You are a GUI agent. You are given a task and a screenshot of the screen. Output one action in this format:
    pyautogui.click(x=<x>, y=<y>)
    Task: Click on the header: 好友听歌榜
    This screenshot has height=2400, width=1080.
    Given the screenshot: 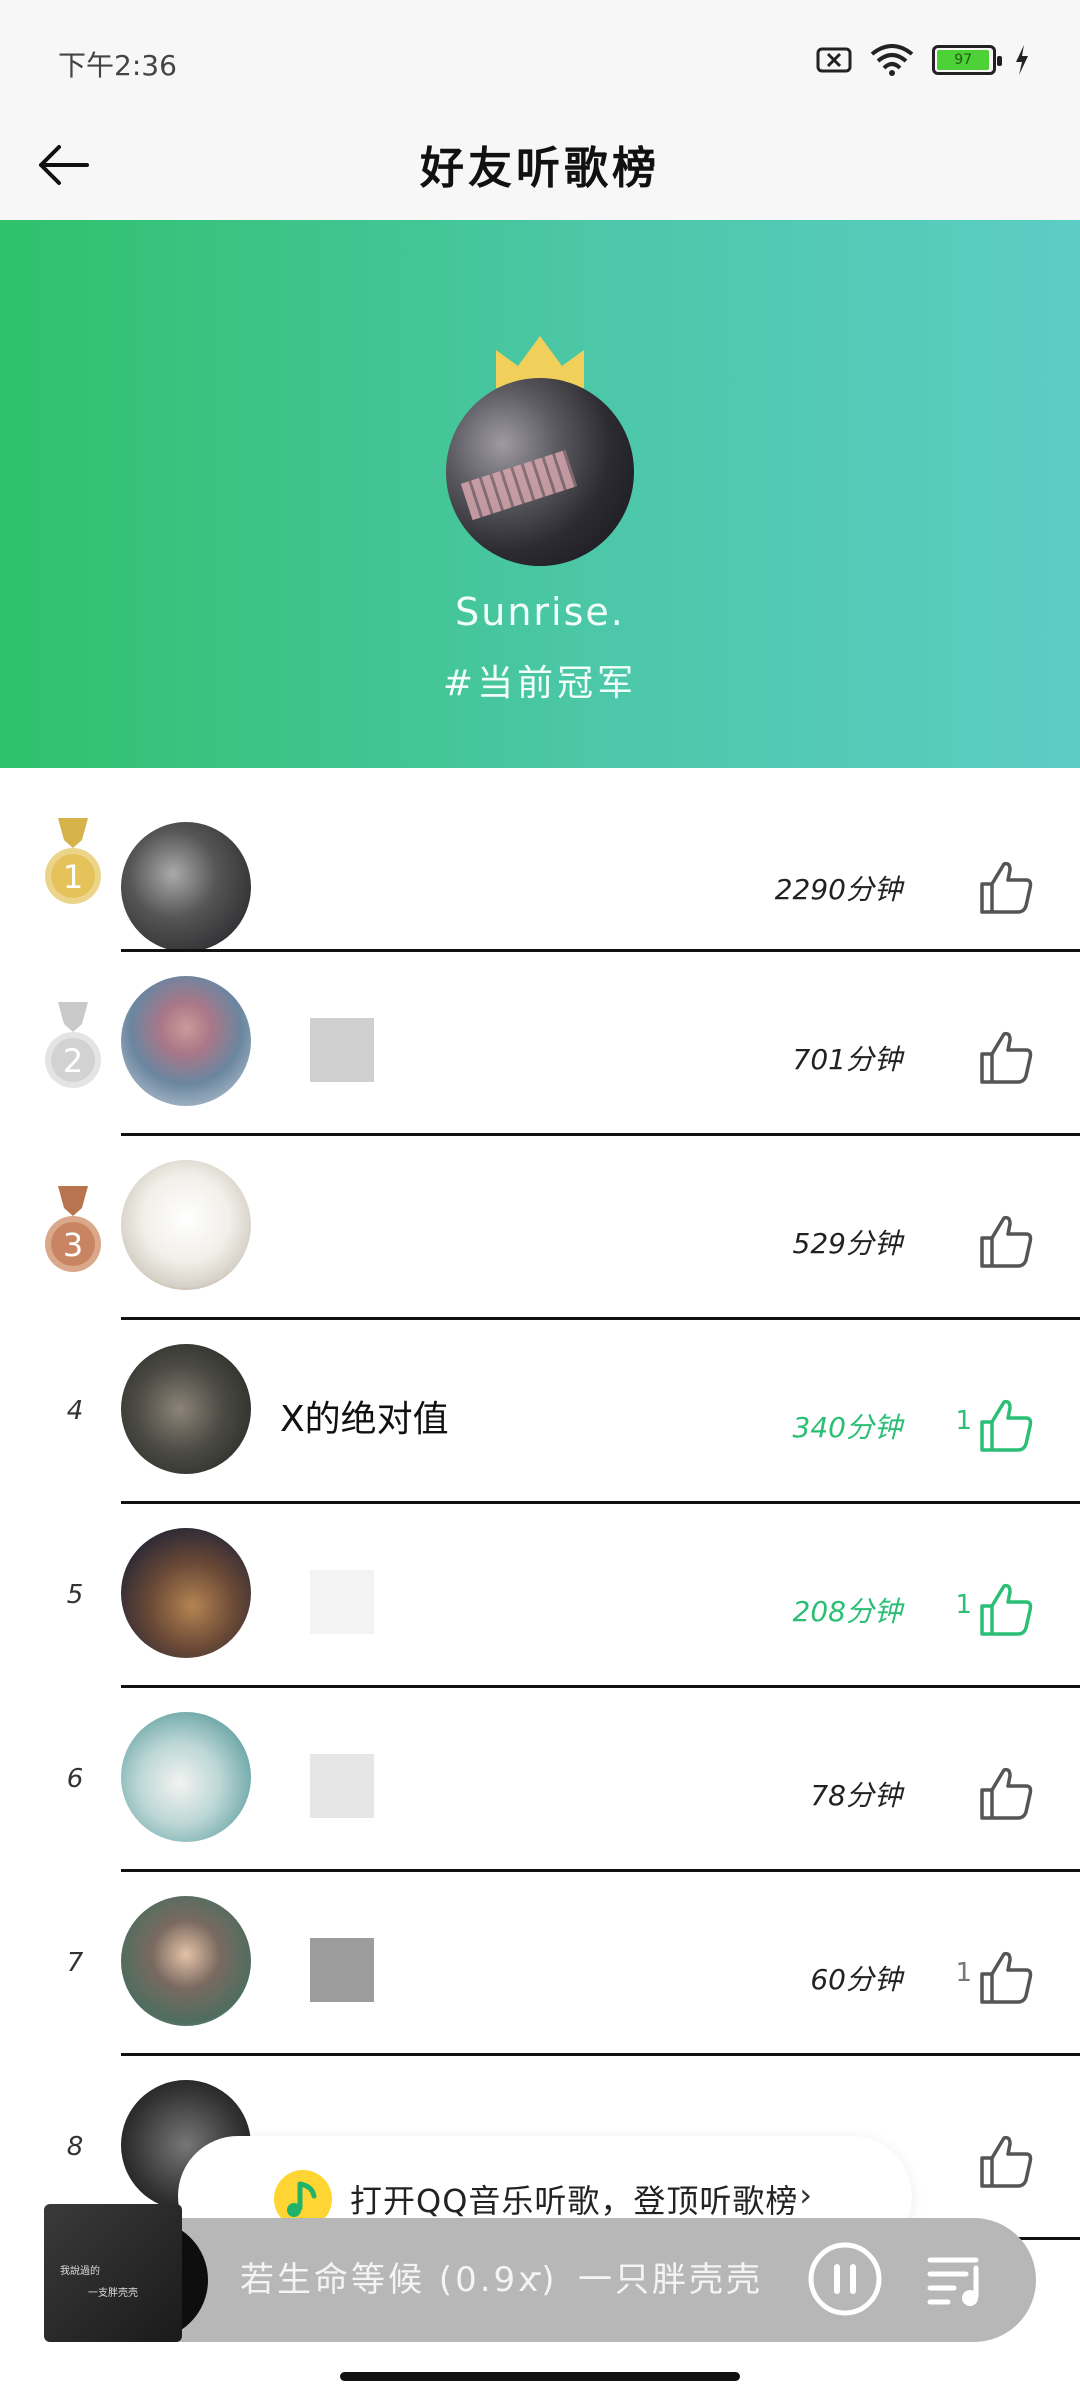 What is the action you would take?
    pyautogui.click(x=540, y=165)
    